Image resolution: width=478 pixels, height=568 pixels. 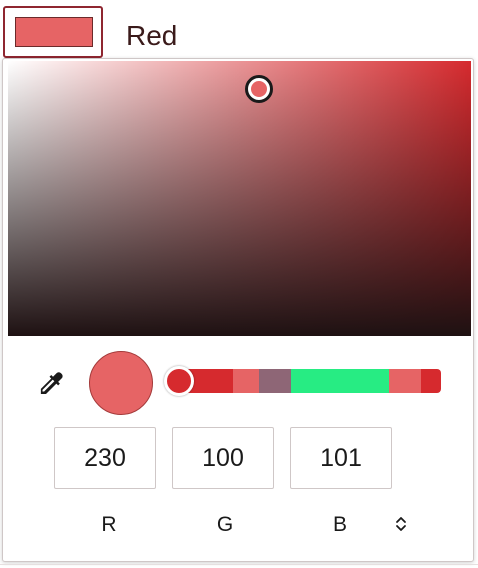 I want to click on saturation-value-handle, so click(x=259, y=89).